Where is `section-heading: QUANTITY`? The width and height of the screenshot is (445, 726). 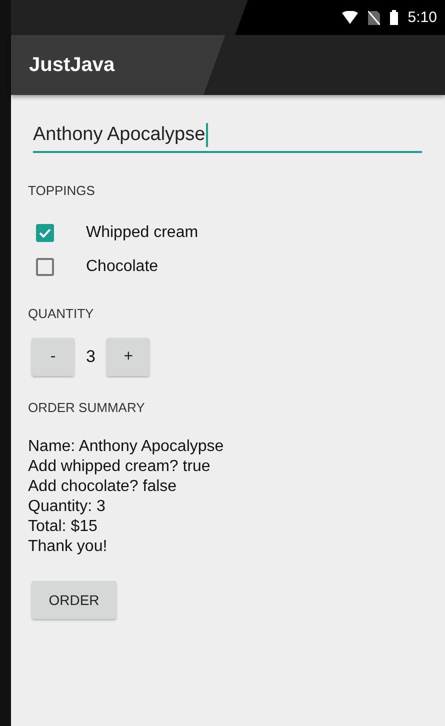 section-heading: QUANTITY is located at coordinates (61, 313).